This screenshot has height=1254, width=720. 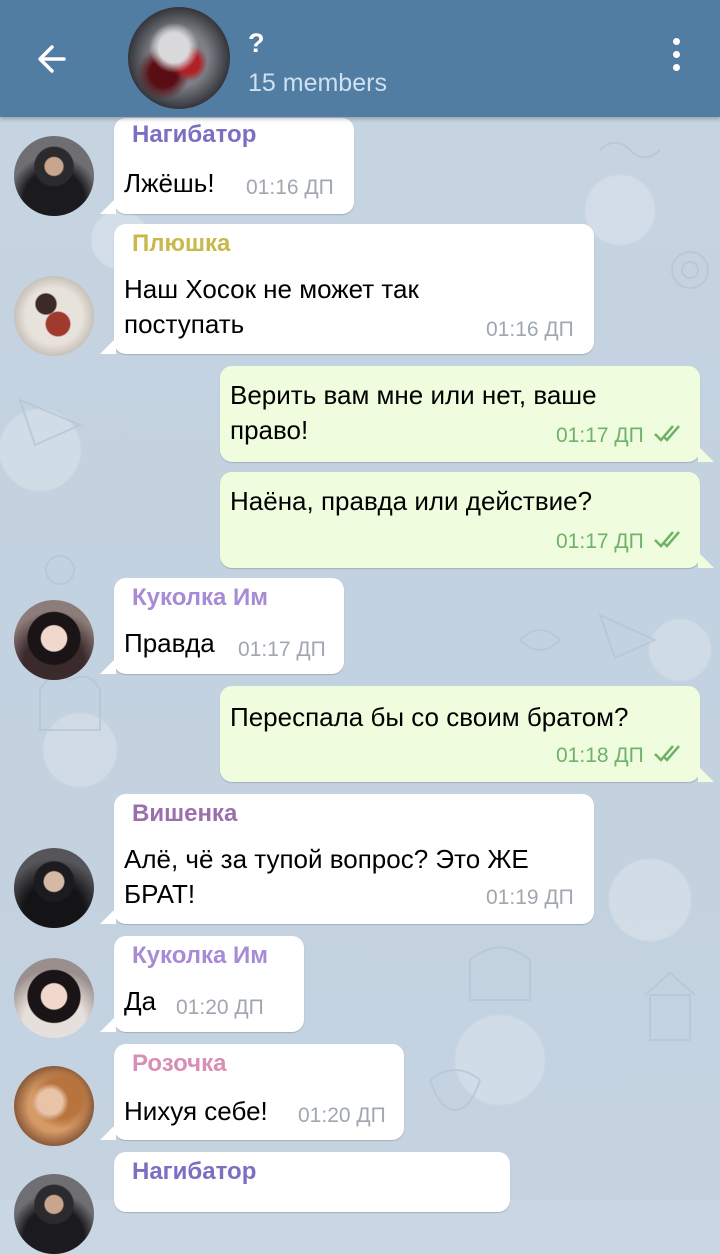 I want to click on message-time: 01:18 ДП, so click(x=600, y=755).